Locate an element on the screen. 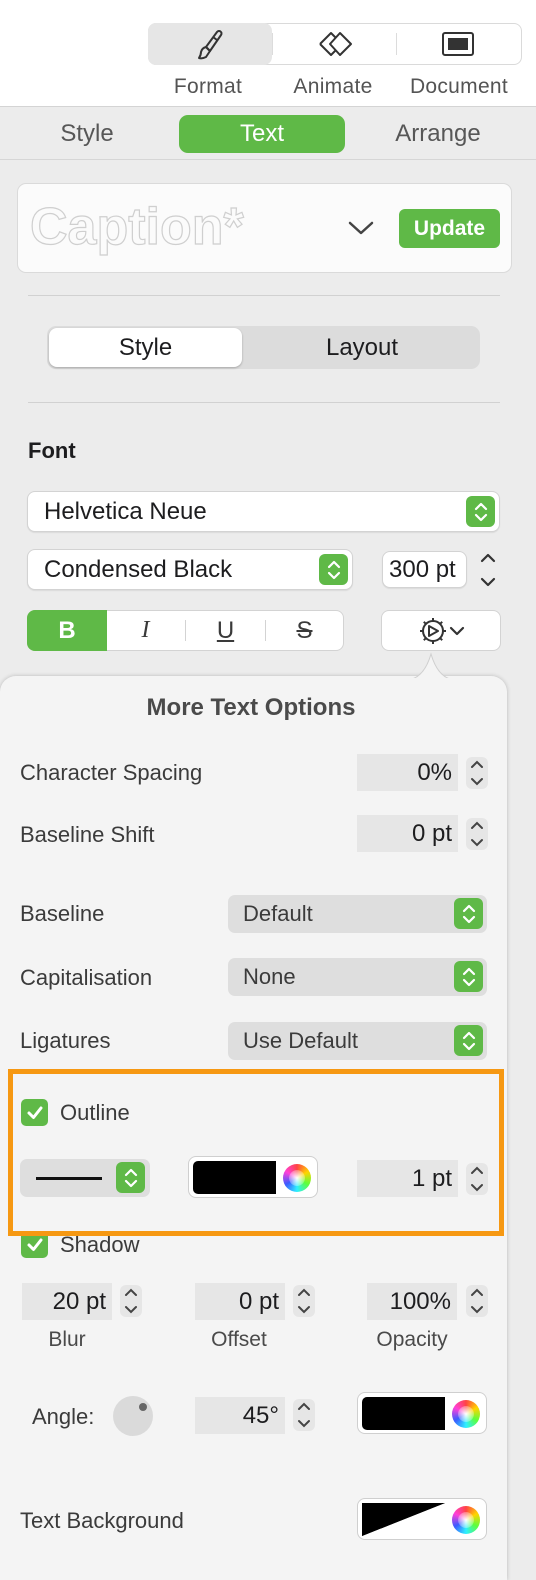  font-size-field: 300 pt is located at coordinates (424, 569).